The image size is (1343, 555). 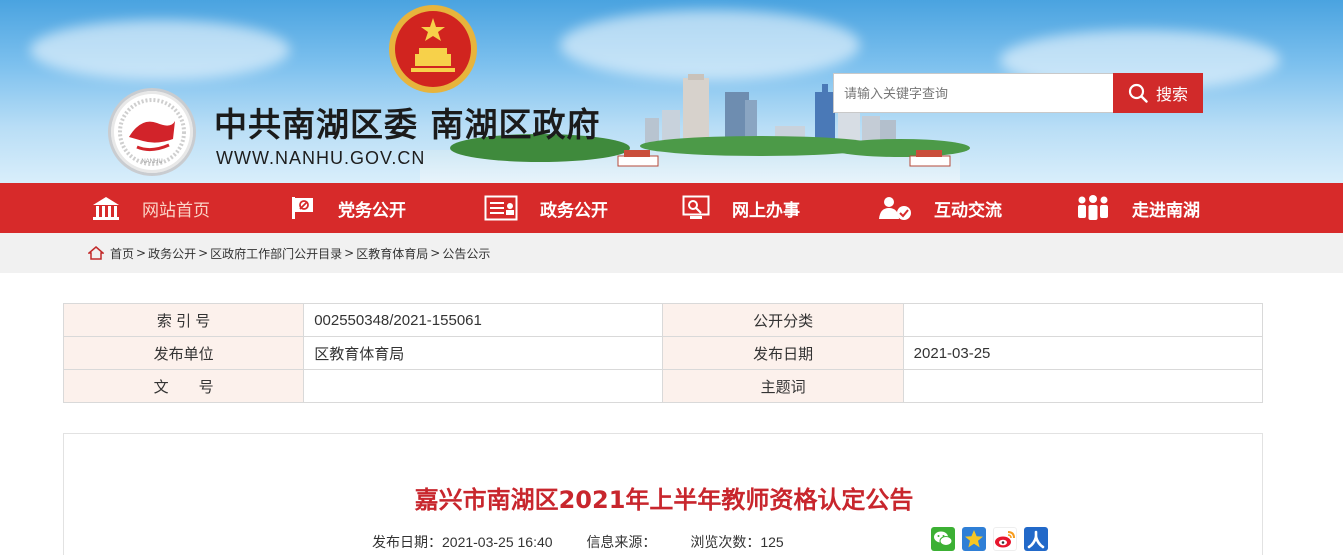 I want to click on nav-label-interaction: 互动交流, so click(x=968, y=210).